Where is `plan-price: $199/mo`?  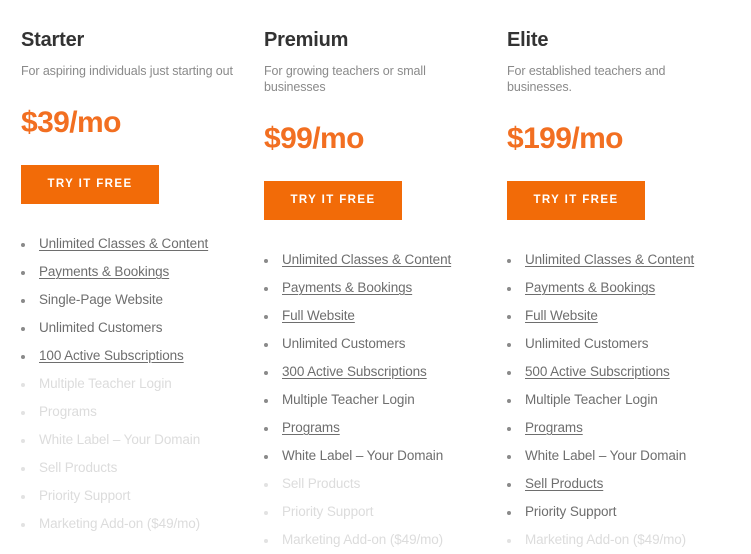
plan-price: $199/mo is located at coordinates (565, 138).